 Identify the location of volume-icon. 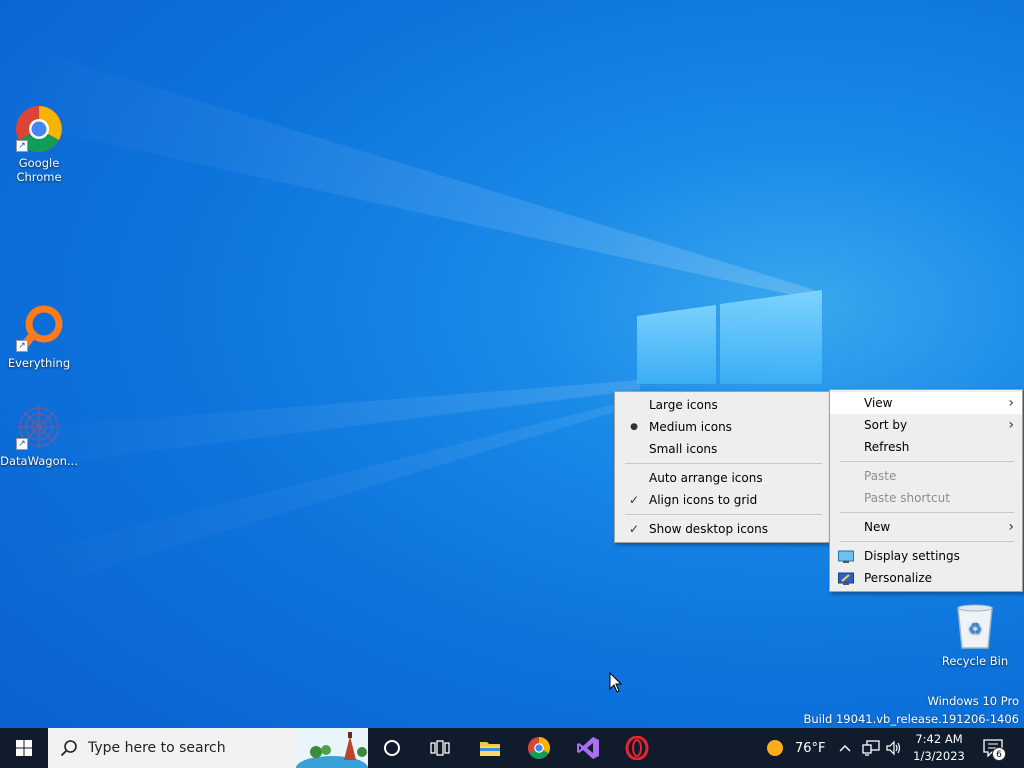
(893, 748).